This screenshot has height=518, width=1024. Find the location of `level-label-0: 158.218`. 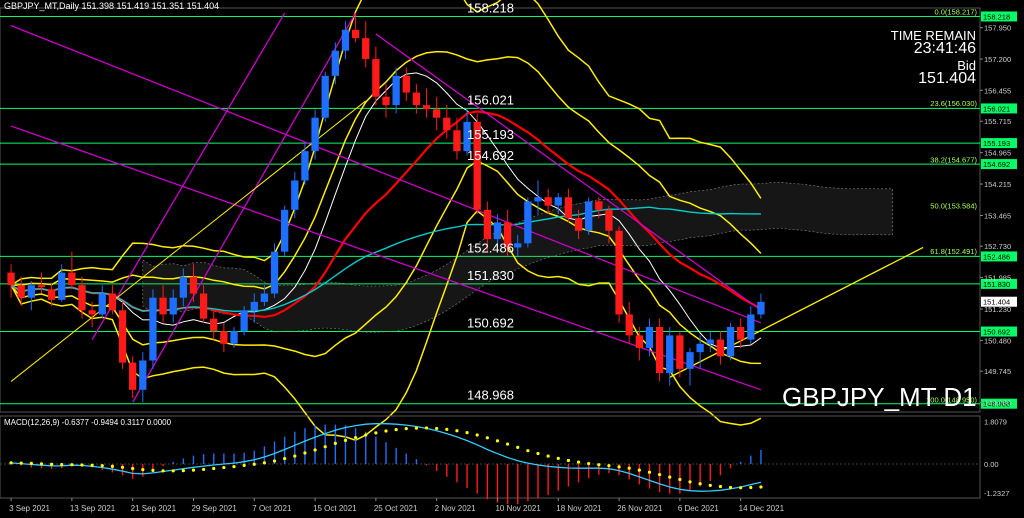

level-label-0: 158.218 is located at coordinates (490, 7).